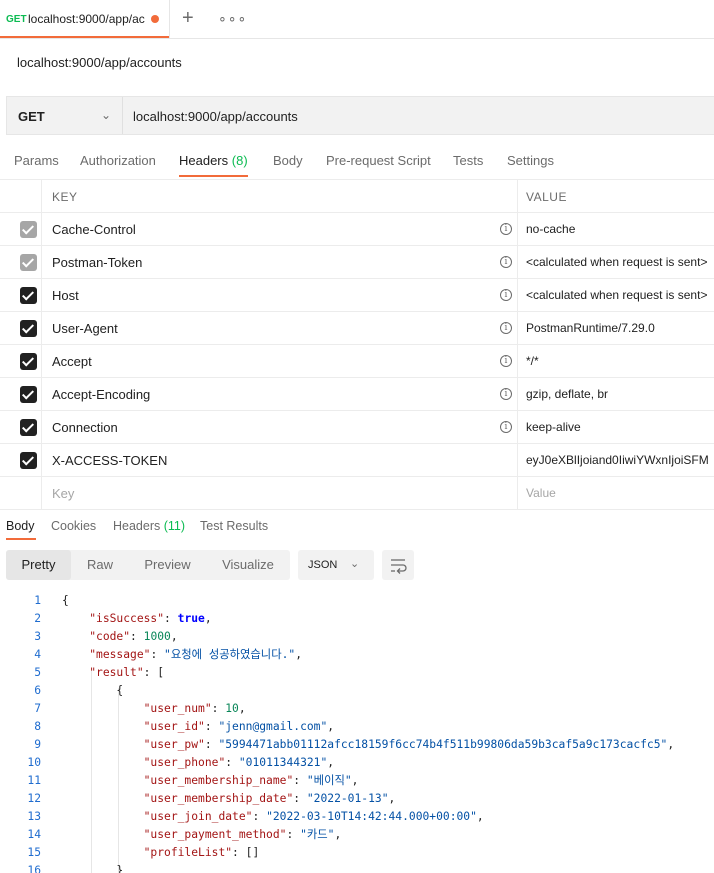 This screenshot has height=873, width=714. I want to click on header-row: Accept i */*, so click(357, 361).